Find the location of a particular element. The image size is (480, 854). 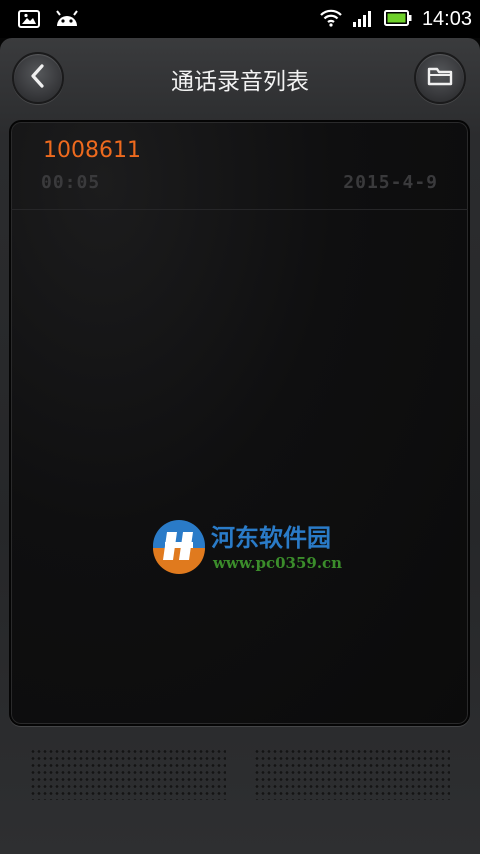

watermark: 河东软件园 www.pc0359.cn is located at coordinates (251, 546).